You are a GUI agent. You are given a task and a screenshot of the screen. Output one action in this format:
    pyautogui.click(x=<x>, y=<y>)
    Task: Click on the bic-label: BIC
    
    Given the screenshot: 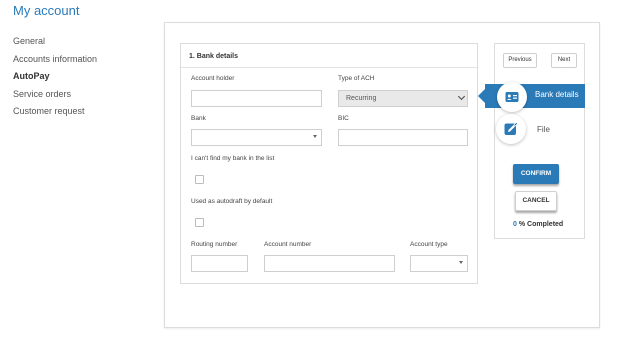 What is the action you would take?
    pyautogui.click(x=343, y=118)
    